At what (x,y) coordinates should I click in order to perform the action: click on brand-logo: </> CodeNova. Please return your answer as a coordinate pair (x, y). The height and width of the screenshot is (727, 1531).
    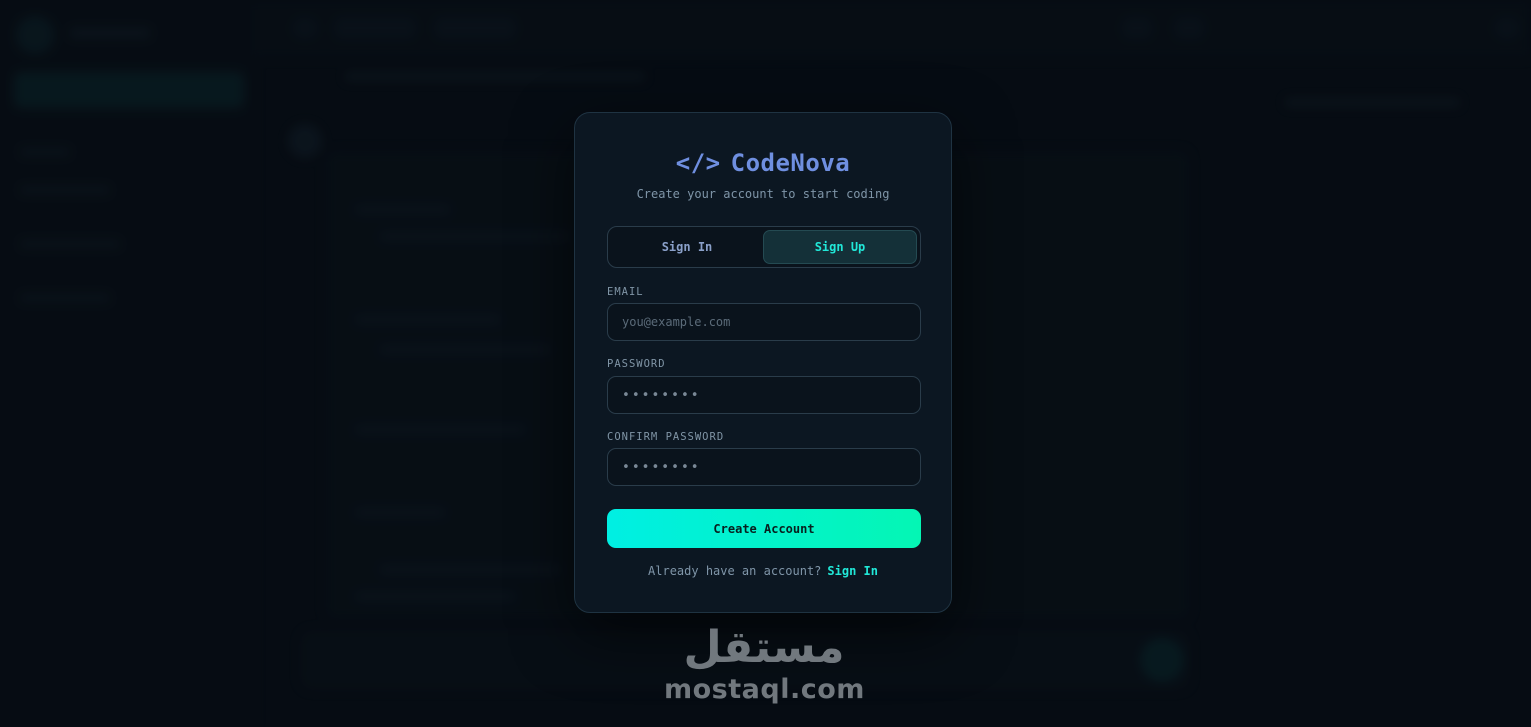
    Looking at the image, I should click on (763, 163).